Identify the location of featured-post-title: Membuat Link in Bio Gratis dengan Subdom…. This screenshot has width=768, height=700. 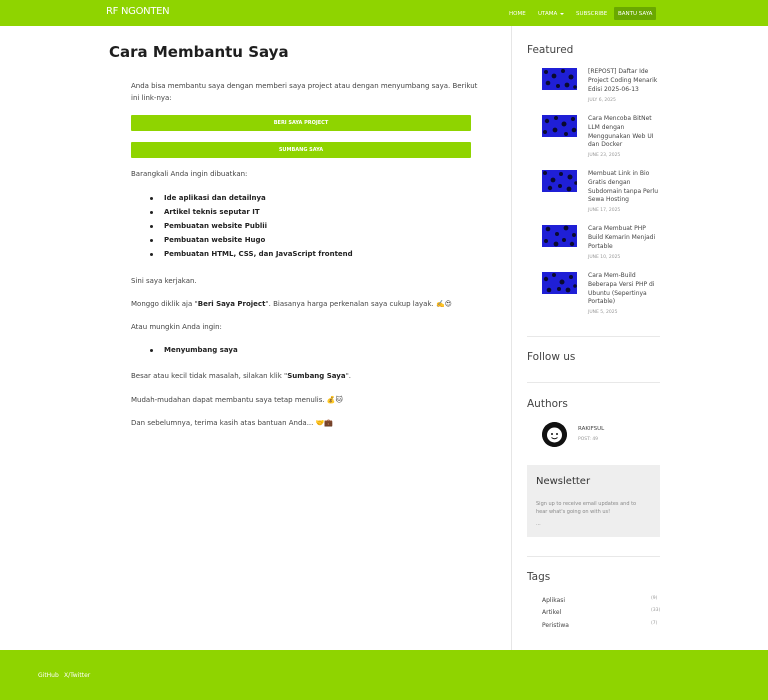
(625, 187).